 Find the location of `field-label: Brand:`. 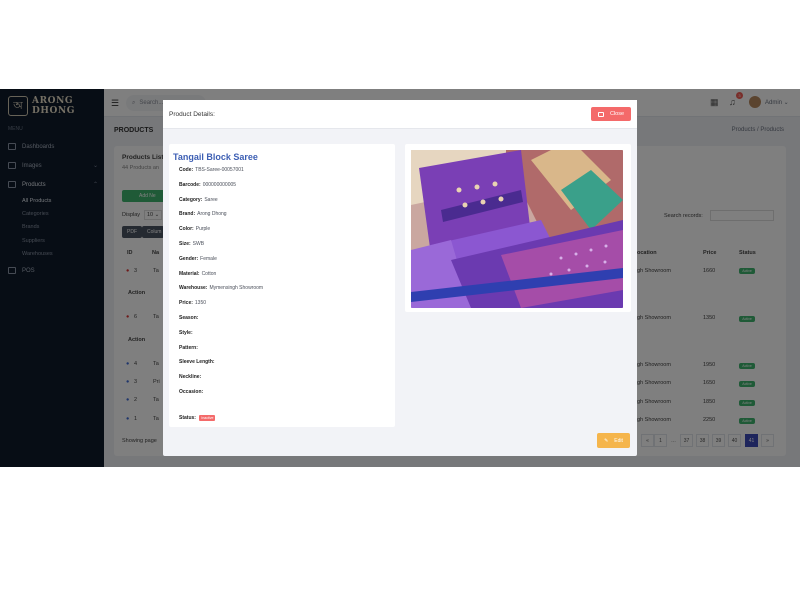

field-label: Brand: is located at coordinates (187, 214).